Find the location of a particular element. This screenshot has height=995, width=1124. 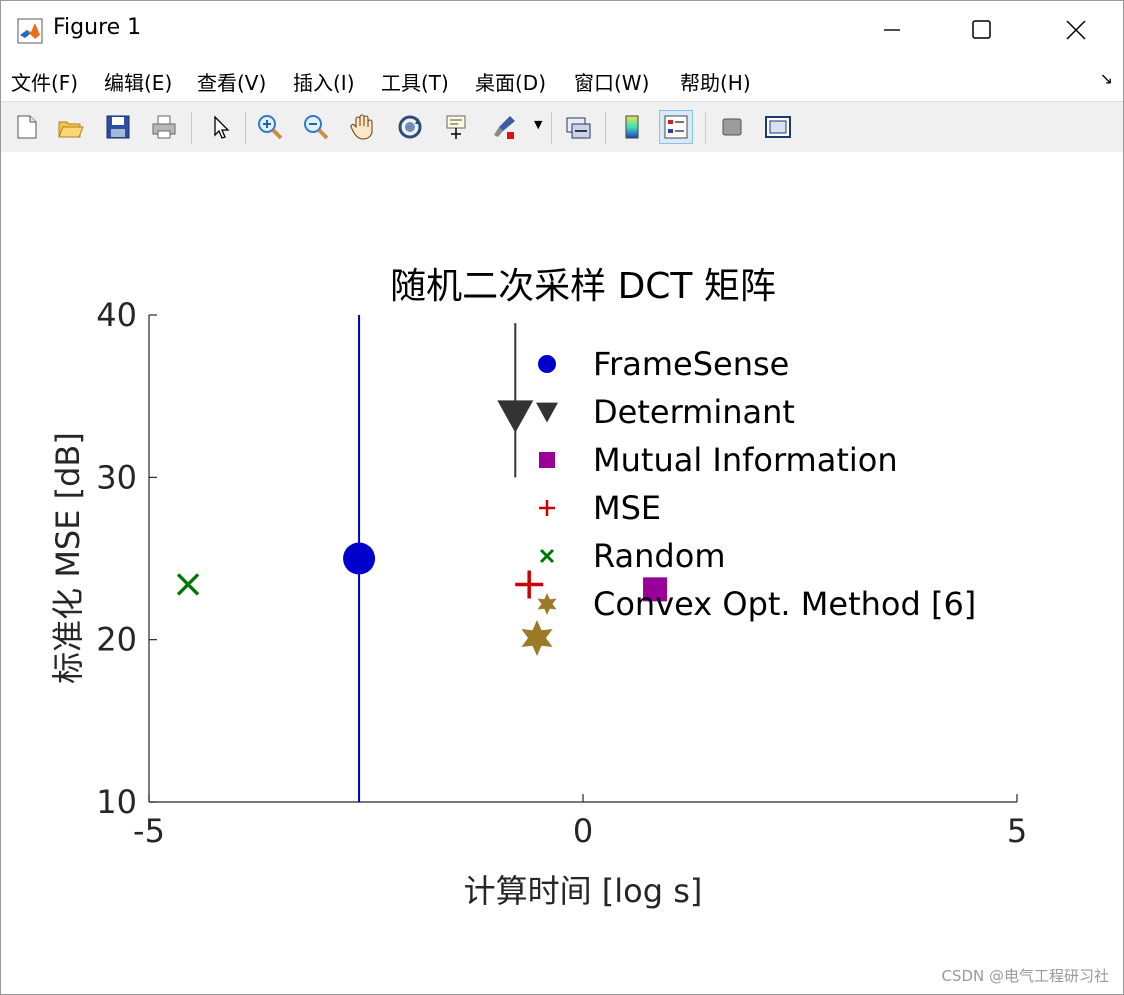

menu-tools: 工具(T) is located at coordinates (415, 81).